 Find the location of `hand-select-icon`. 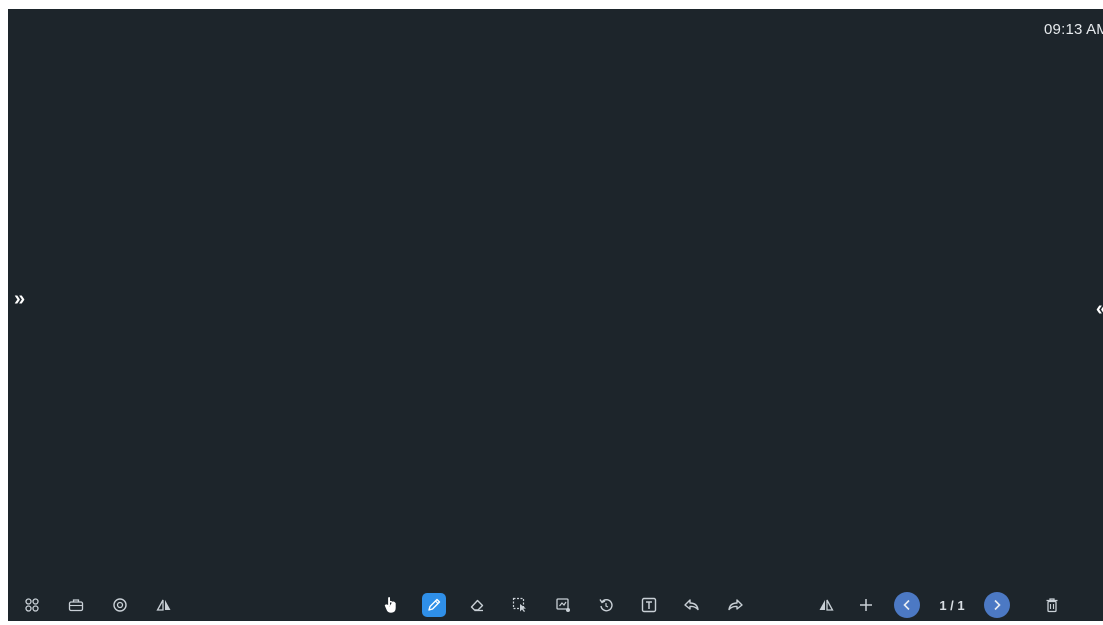

hand-select-icon is located at coordinates (391, 605).